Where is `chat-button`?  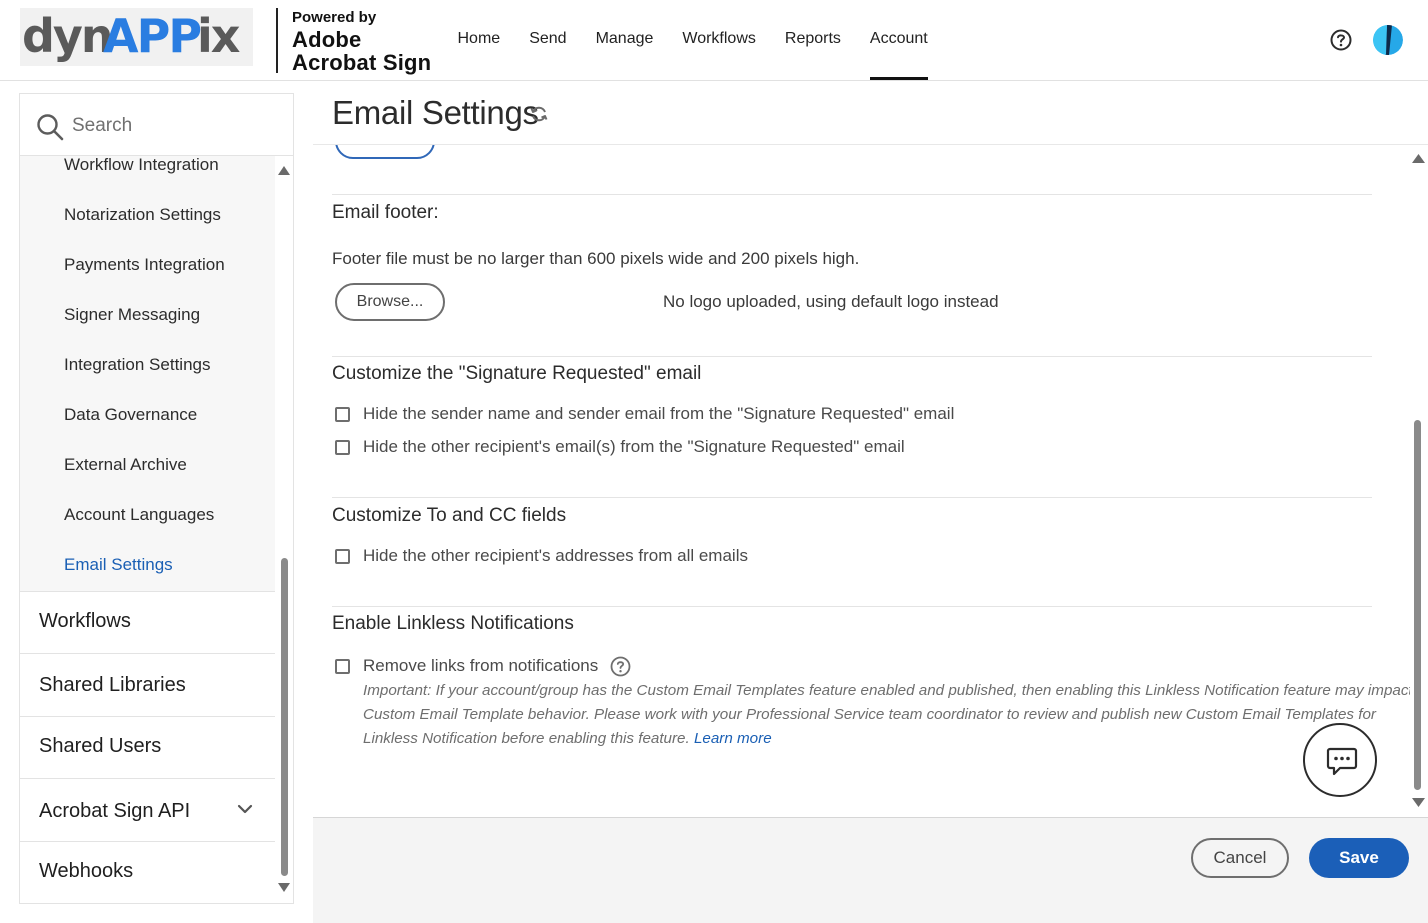
chat-button is located at coordinates (1340, 760).